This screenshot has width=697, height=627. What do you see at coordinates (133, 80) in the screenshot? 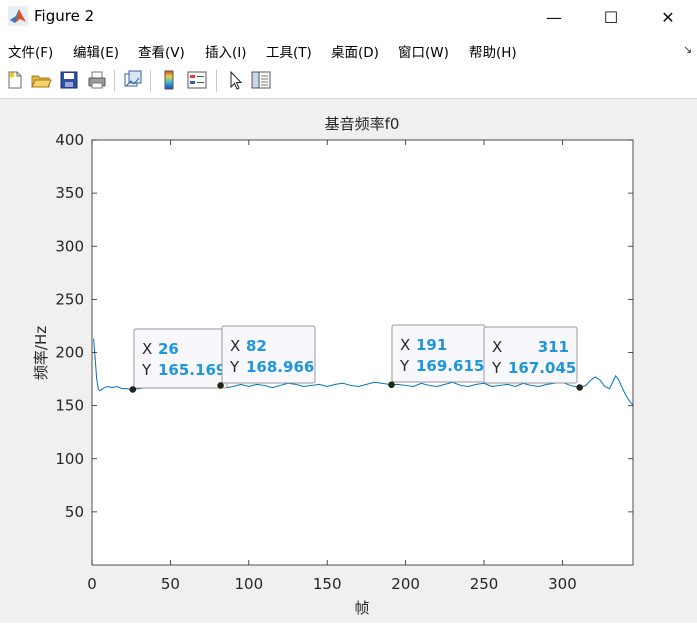
I see `link-plot-icon` at bounding box center [133, 80].